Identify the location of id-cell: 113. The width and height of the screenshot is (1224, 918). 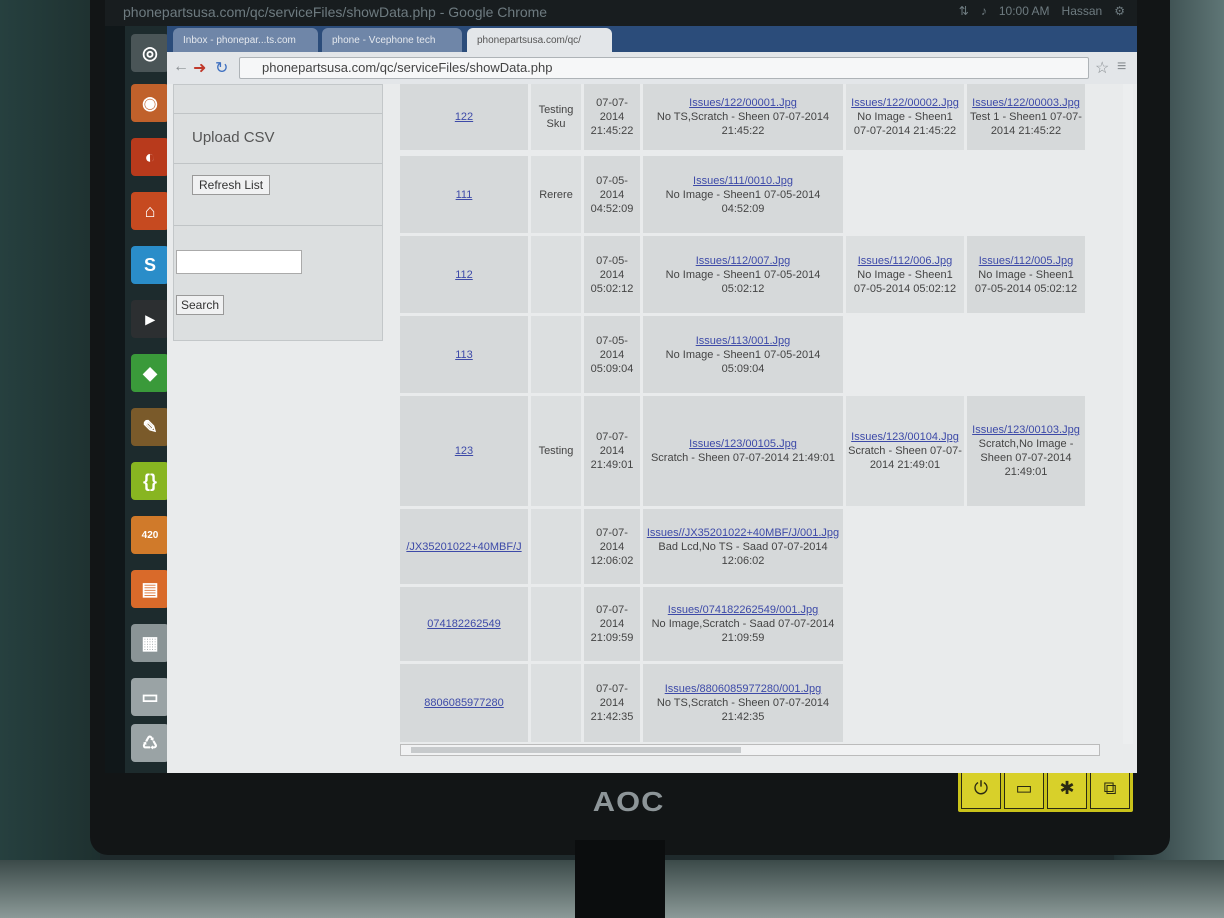
(464, 354).